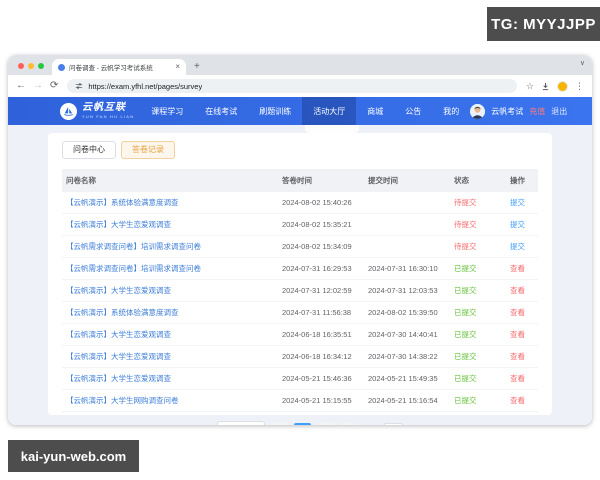 The width and height of the screenshot is (600, 480). What do you see at coordinates (329, 111) in the screenshot?
I see `menu-item-活动大厅: 活动大厅` at bounding box center [329, 111].